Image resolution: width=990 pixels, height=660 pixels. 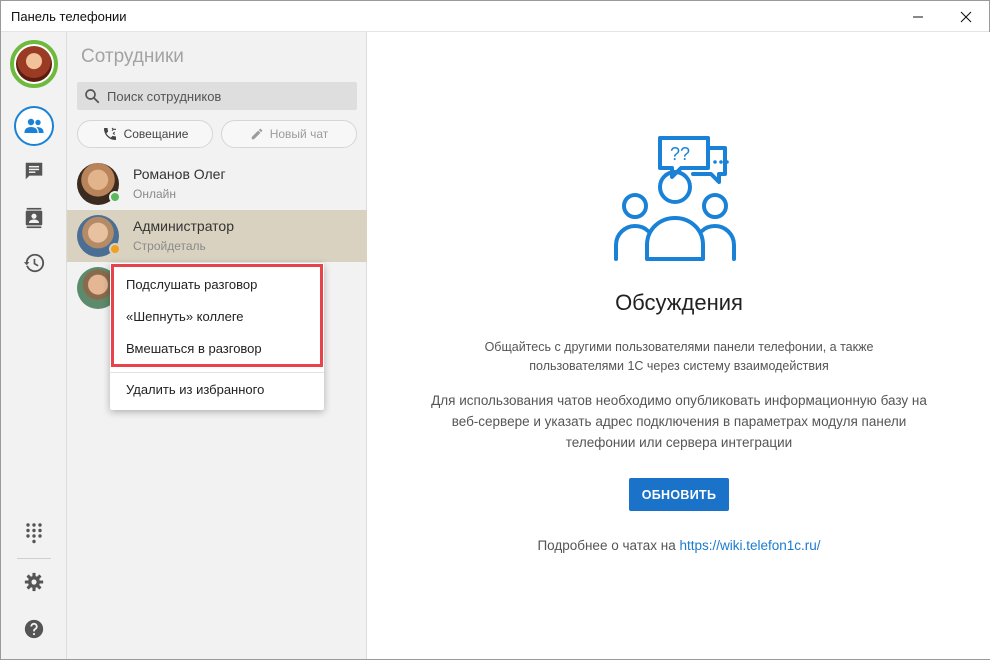 I want to click on new-chat-button: Новый чат, so click(x=289, y=134).